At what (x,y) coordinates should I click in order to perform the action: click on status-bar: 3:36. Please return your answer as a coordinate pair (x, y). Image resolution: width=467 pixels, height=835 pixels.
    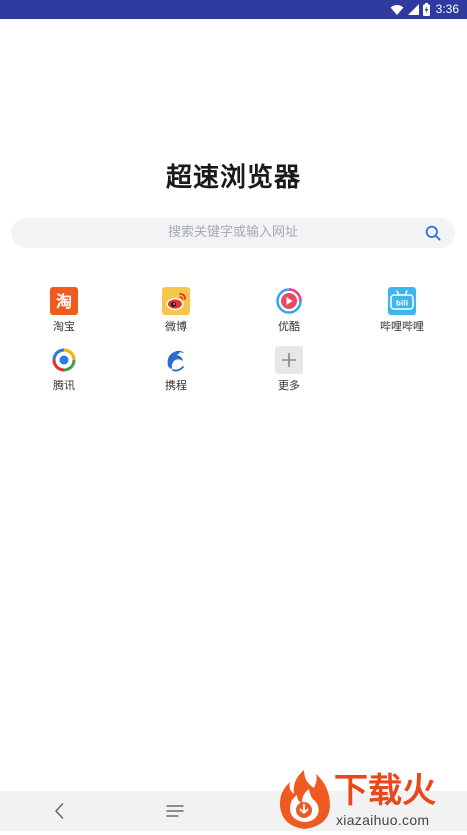
    Looking at the image, I should click on (233, 9).